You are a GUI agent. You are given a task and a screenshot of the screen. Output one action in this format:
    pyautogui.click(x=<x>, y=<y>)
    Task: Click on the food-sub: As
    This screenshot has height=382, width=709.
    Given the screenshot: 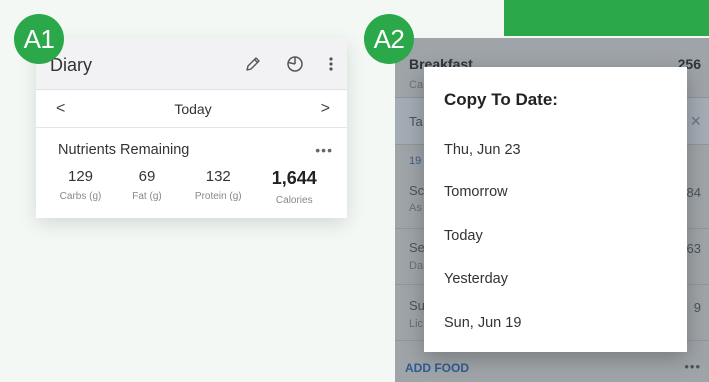 What is the action you would take?
    pyautogui.click(x=415, y=208)
    